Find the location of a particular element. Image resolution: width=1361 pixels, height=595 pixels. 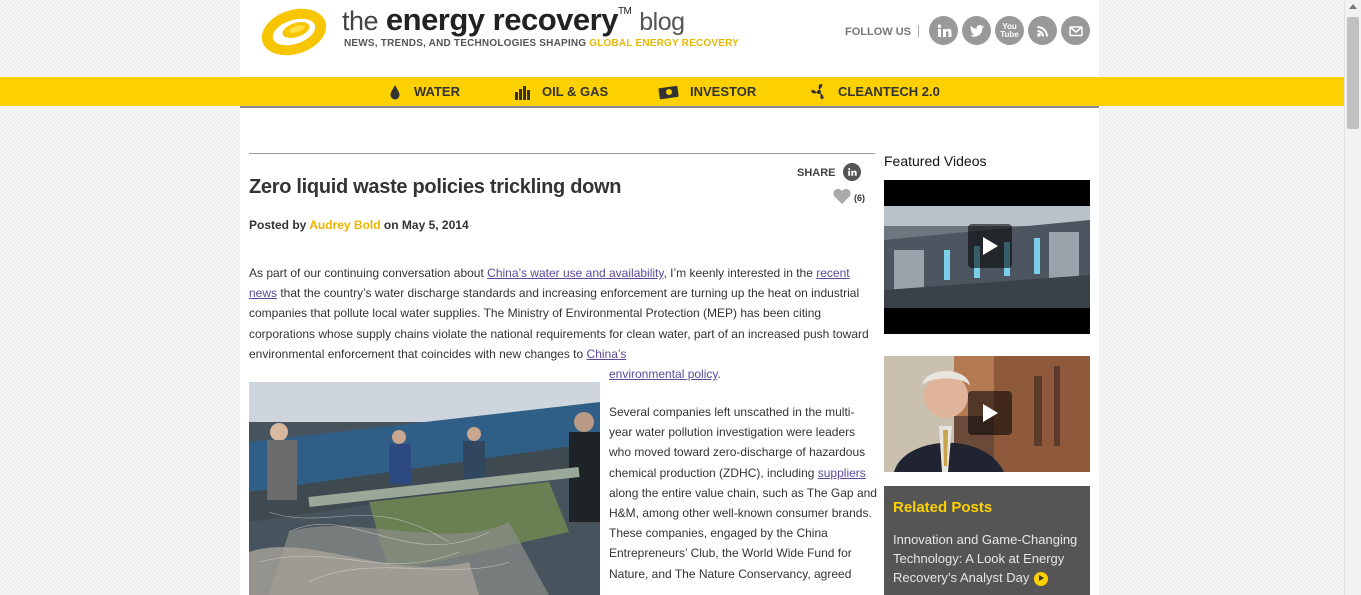

p1-end: . is located at coordinates (719, 374).